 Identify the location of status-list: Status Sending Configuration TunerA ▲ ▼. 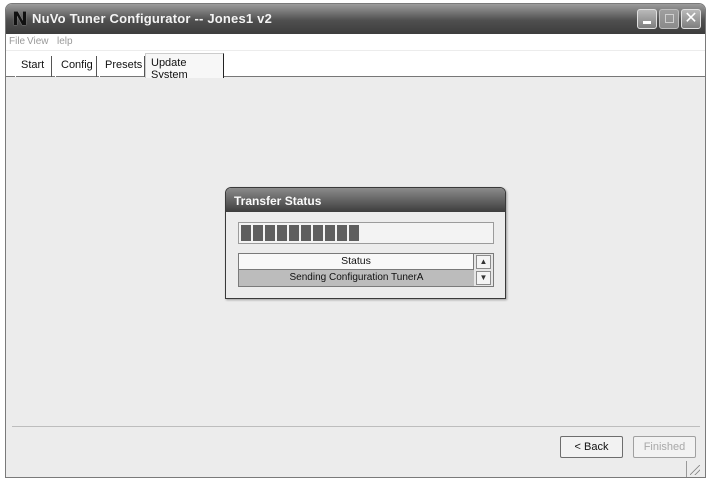
(366, 270).